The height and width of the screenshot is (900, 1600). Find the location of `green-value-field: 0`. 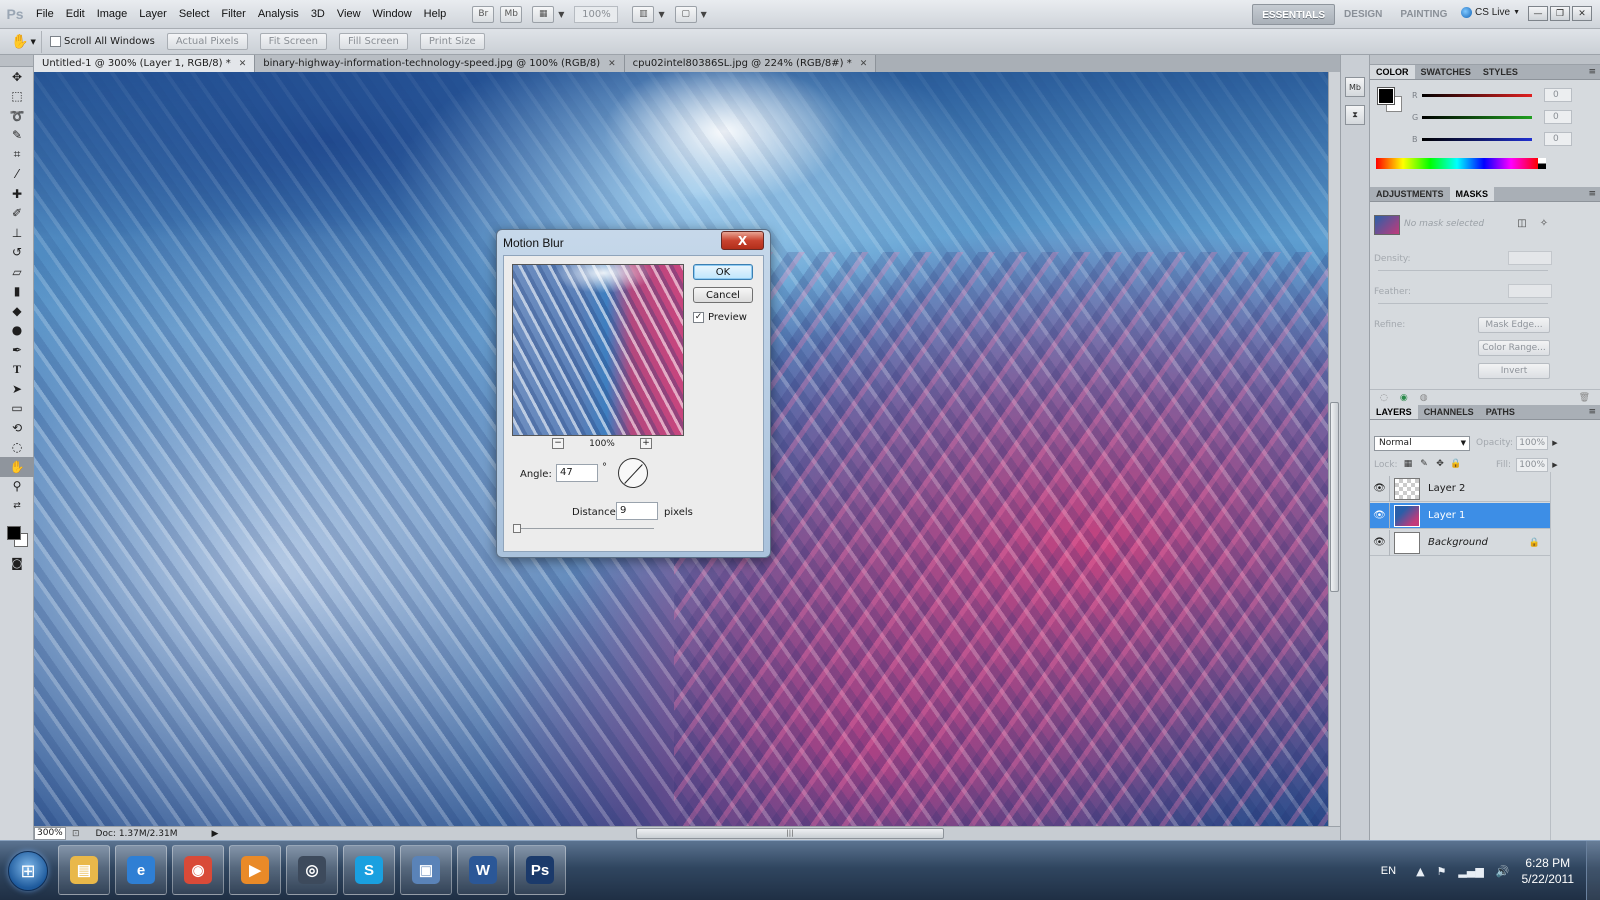

green-value-field: 0 is located at coordinates (1558, 117).